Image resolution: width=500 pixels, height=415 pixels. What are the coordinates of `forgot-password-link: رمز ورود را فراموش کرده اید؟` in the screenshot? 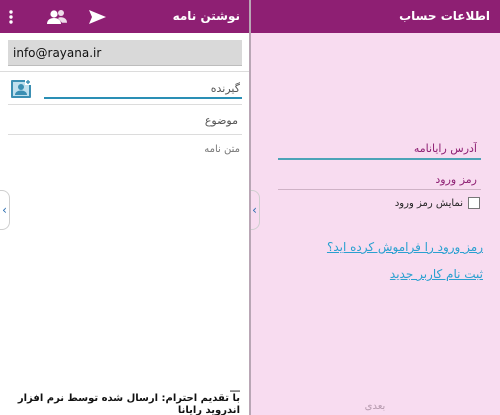 It's located at (405, 247).